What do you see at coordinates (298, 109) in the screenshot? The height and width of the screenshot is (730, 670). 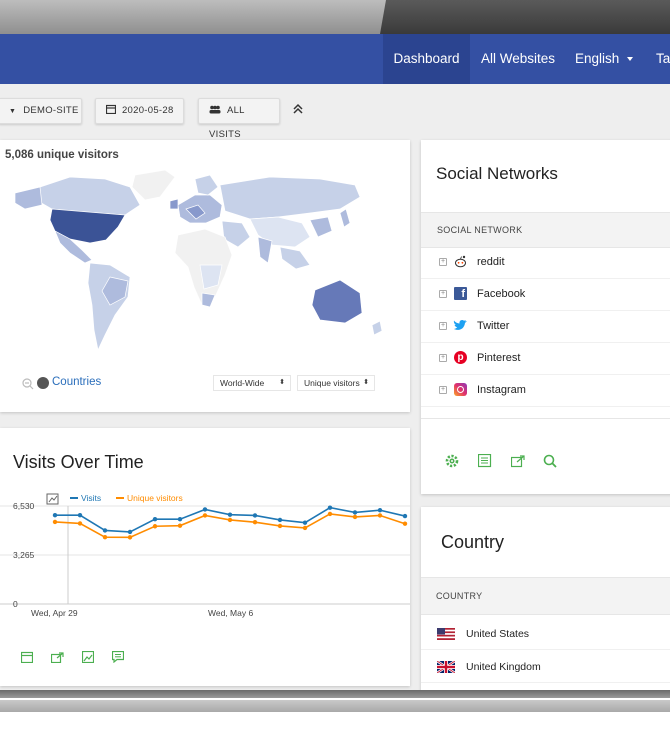 I see `collapse-icon` at bounding box center [298, 109].